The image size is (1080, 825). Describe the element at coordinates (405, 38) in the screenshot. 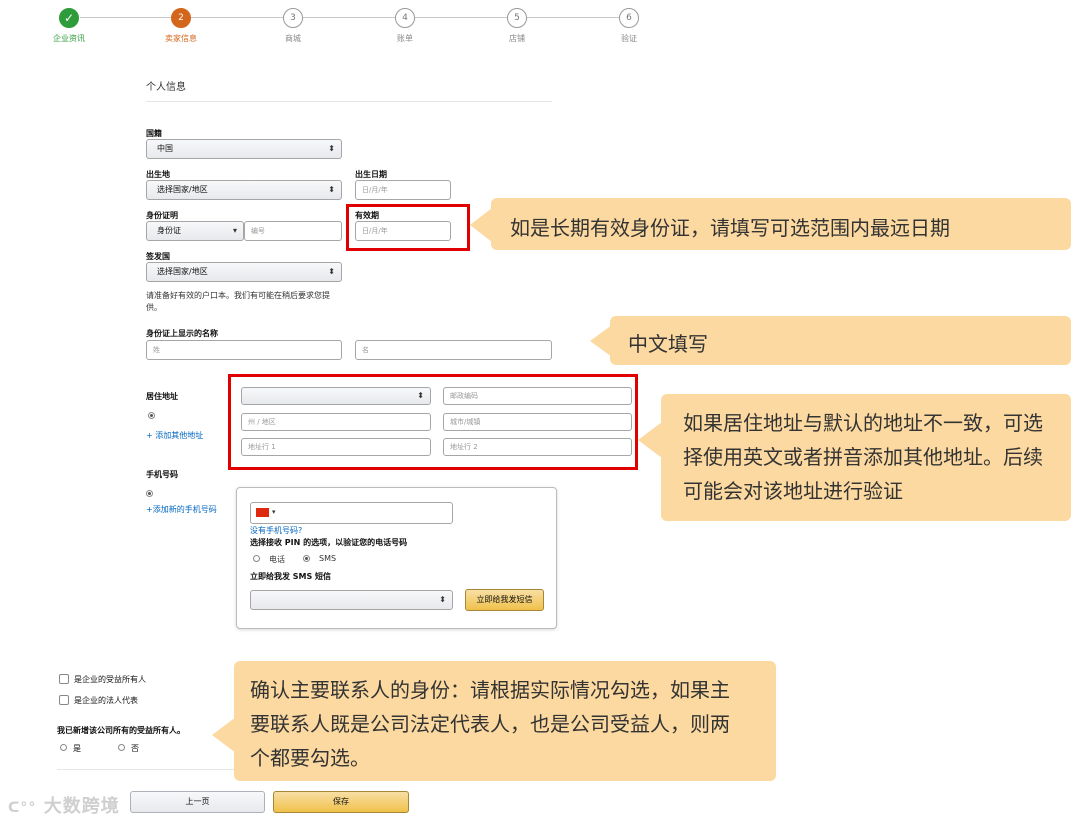

I see `step-4-label: 账单` at that location.